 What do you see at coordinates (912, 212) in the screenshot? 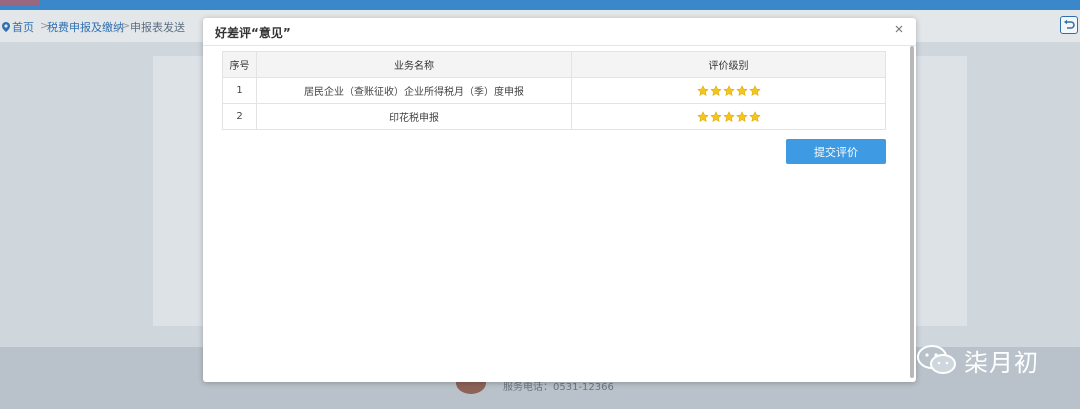
I see `dialog-scrollbar` at bounding box center [912, 212].